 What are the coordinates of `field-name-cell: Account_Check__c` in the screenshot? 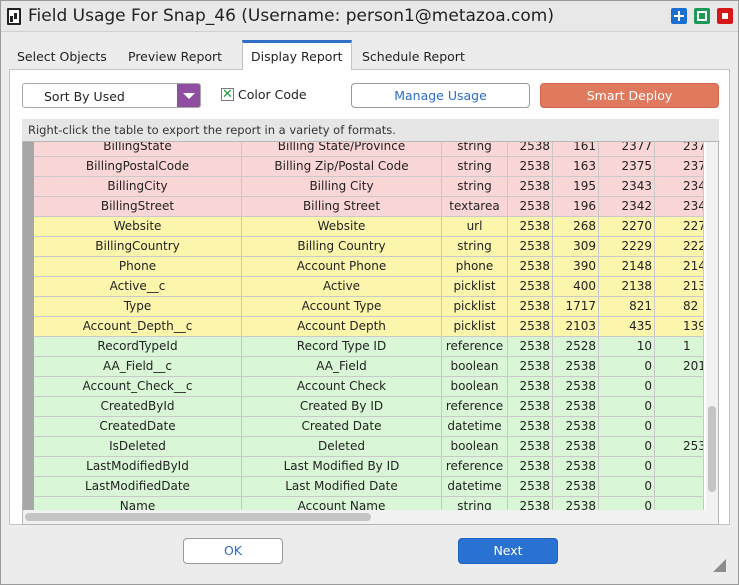 It's located at (138, 387).